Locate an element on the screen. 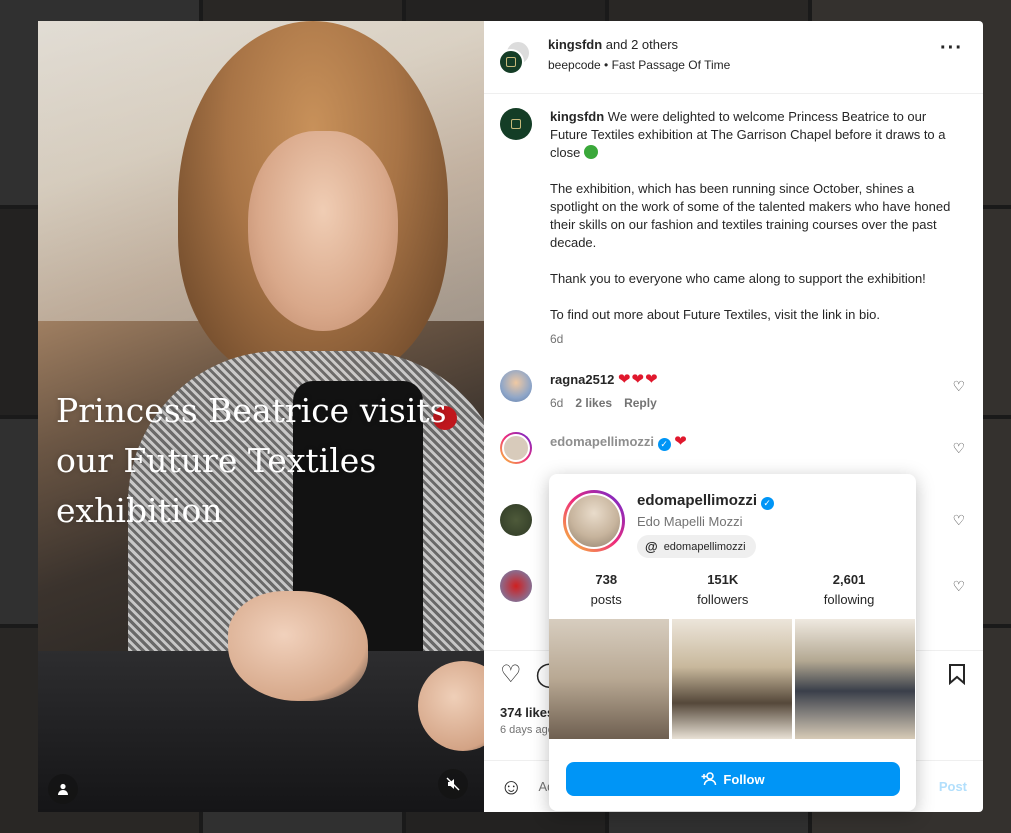 The height and width of the screenshot is (833, 1011). profile-photo-grid is located at coordinates (732, 679).